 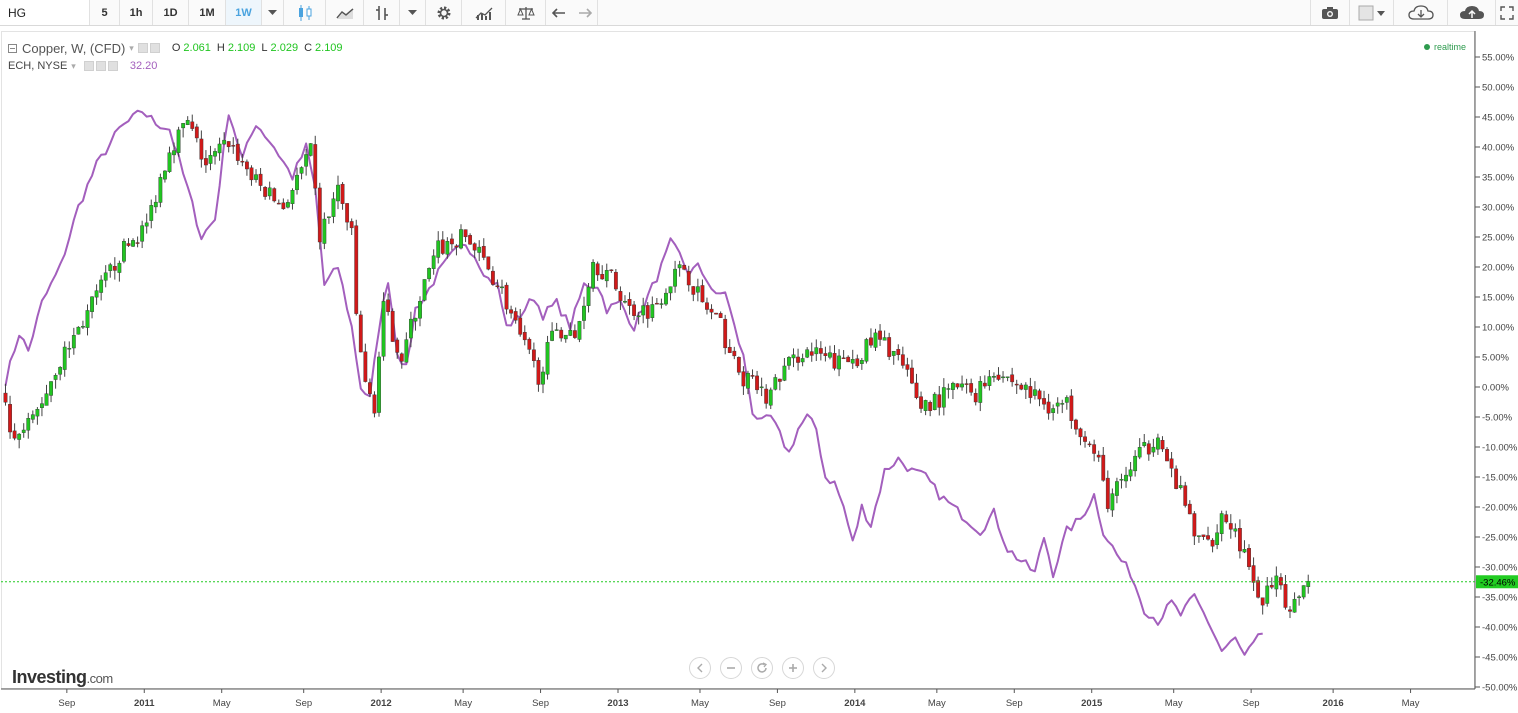 I want to click on series-menu-chevron-icon: ▾, so click(x=131, y=48).